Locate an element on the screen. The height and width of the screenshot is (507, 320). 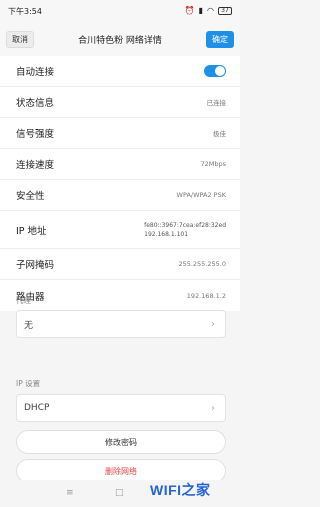
battery-icon: 37 is located at coordinates (225, 11).